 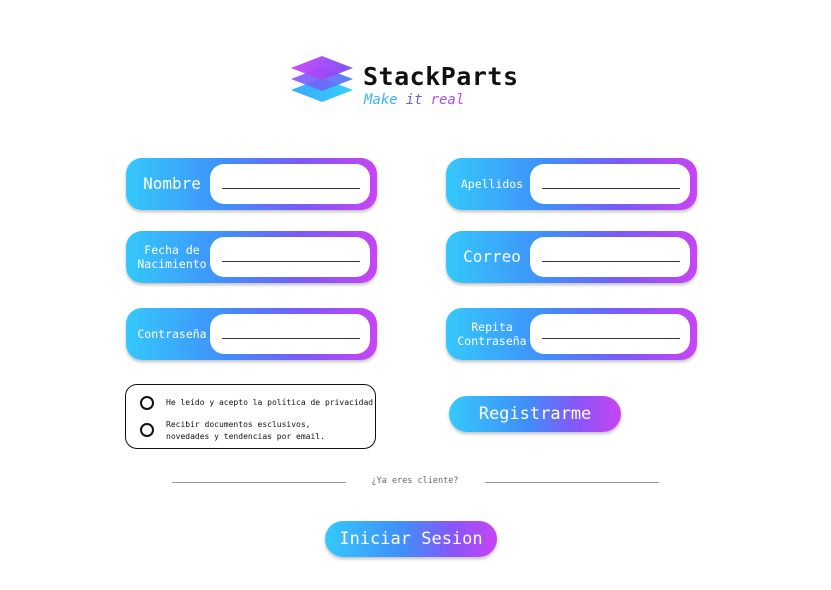 What do you see at coordinates (535, 414) in the screenshot?
I see `register-button: Registrarme` at bounding box center [535, 414].